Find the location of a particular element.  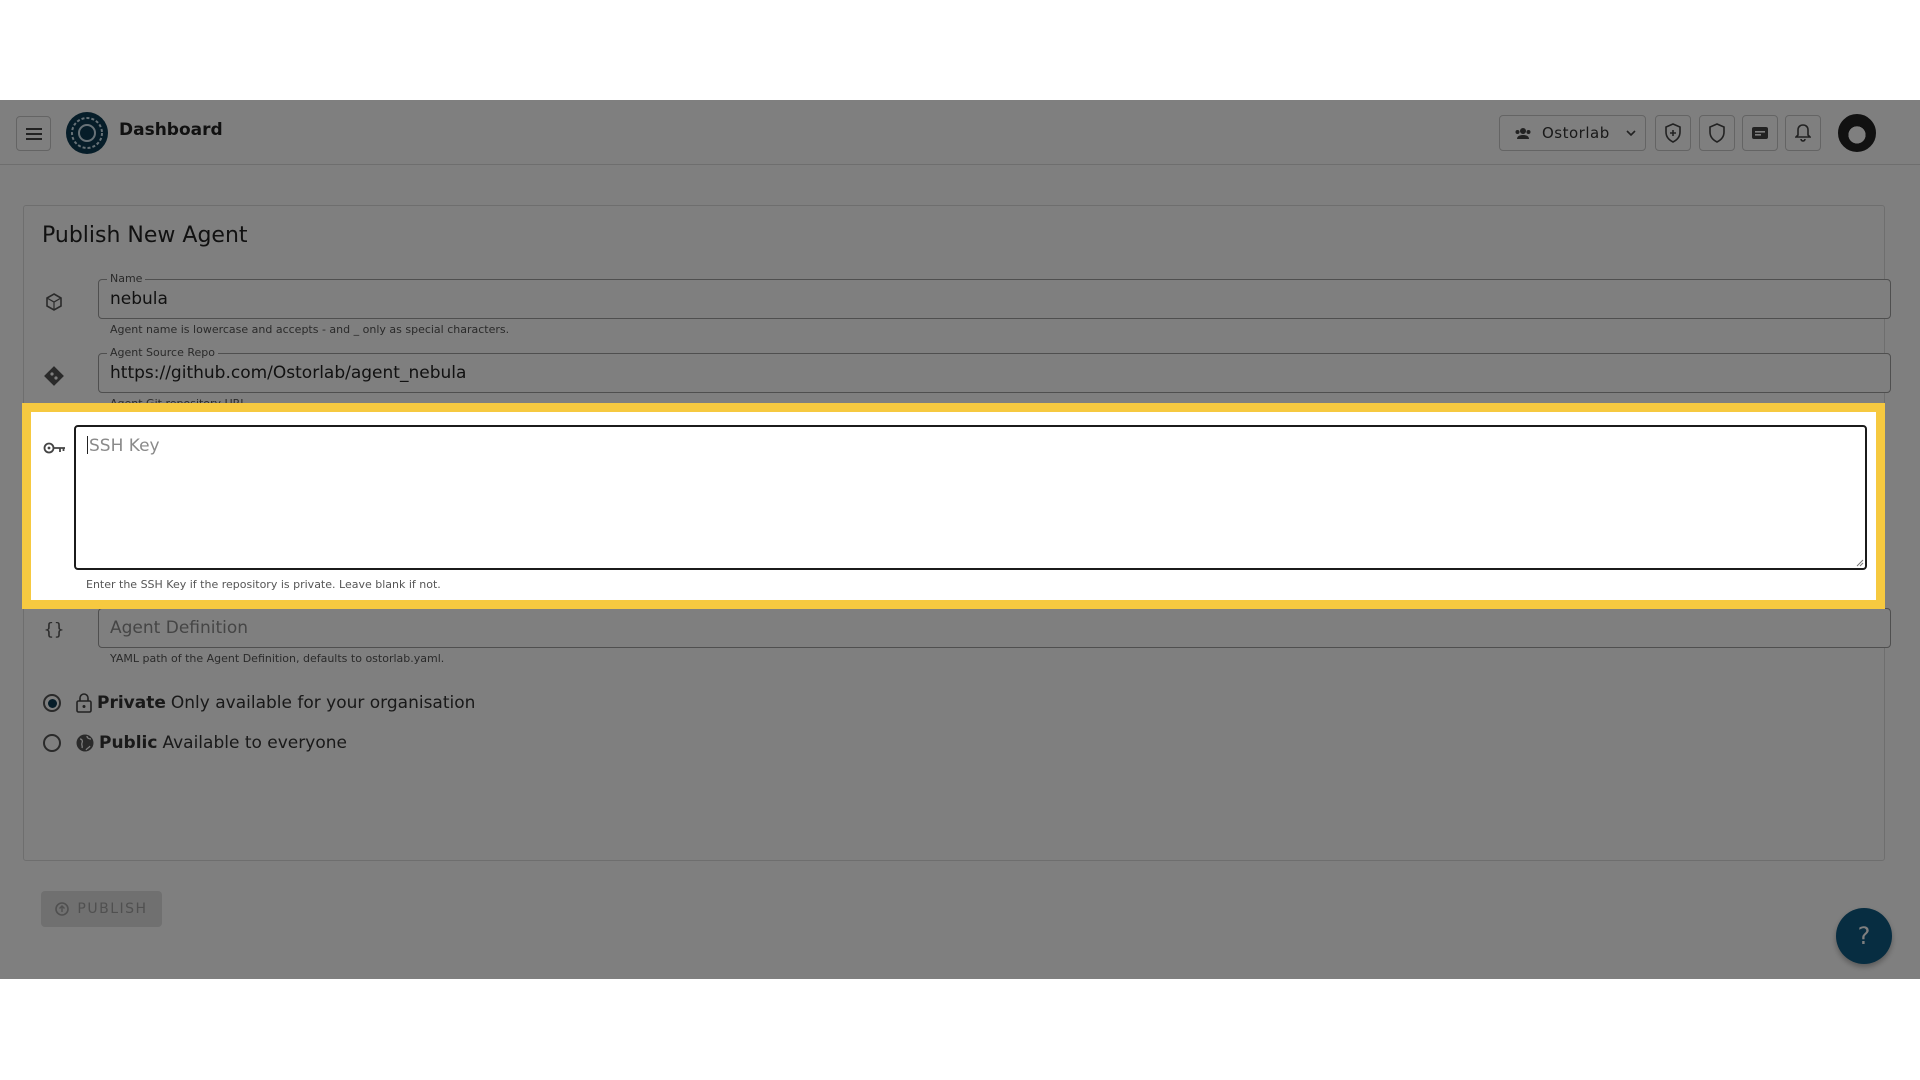

key-icon is located at coordinates (55, 448).